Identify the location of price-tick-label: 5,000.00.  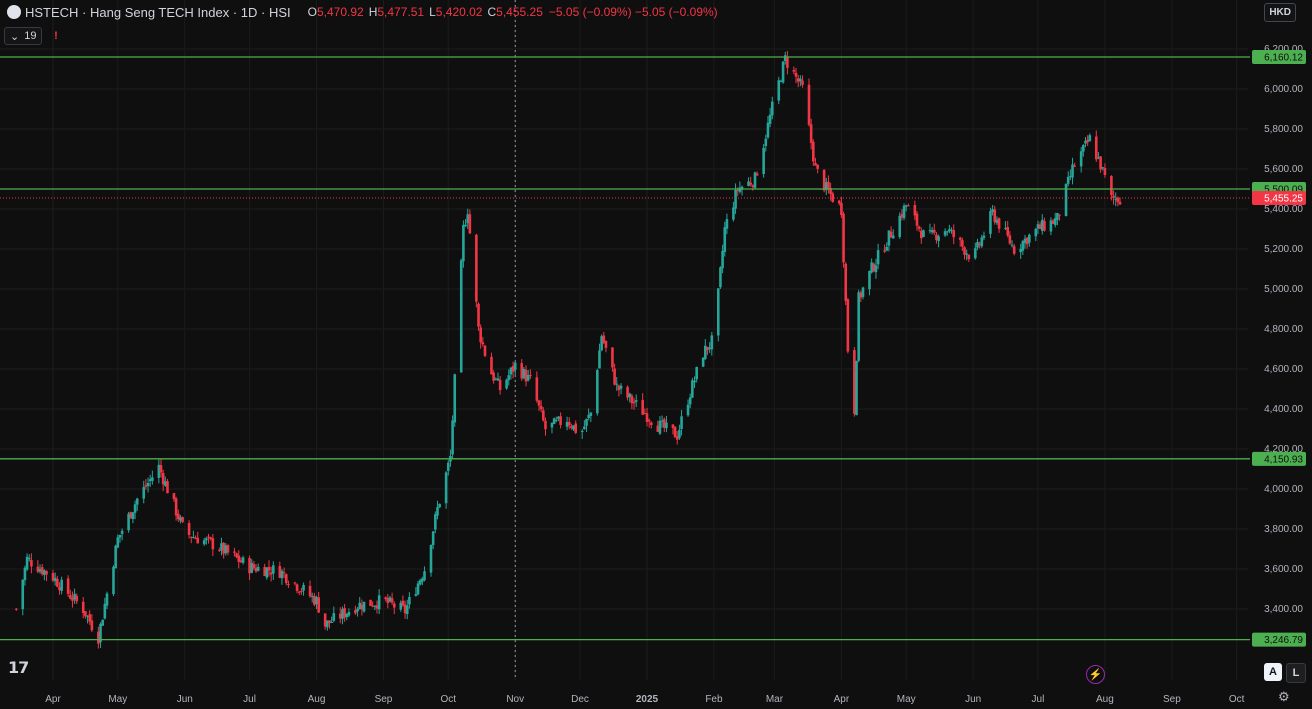
(1283, 289).